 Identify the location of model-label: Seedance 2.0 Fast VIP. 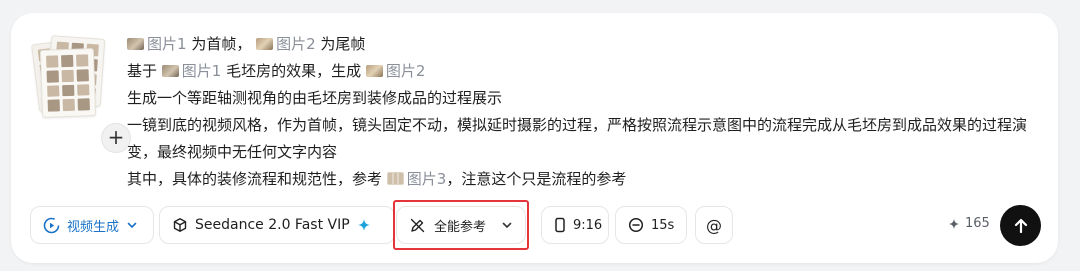
(272, 225).